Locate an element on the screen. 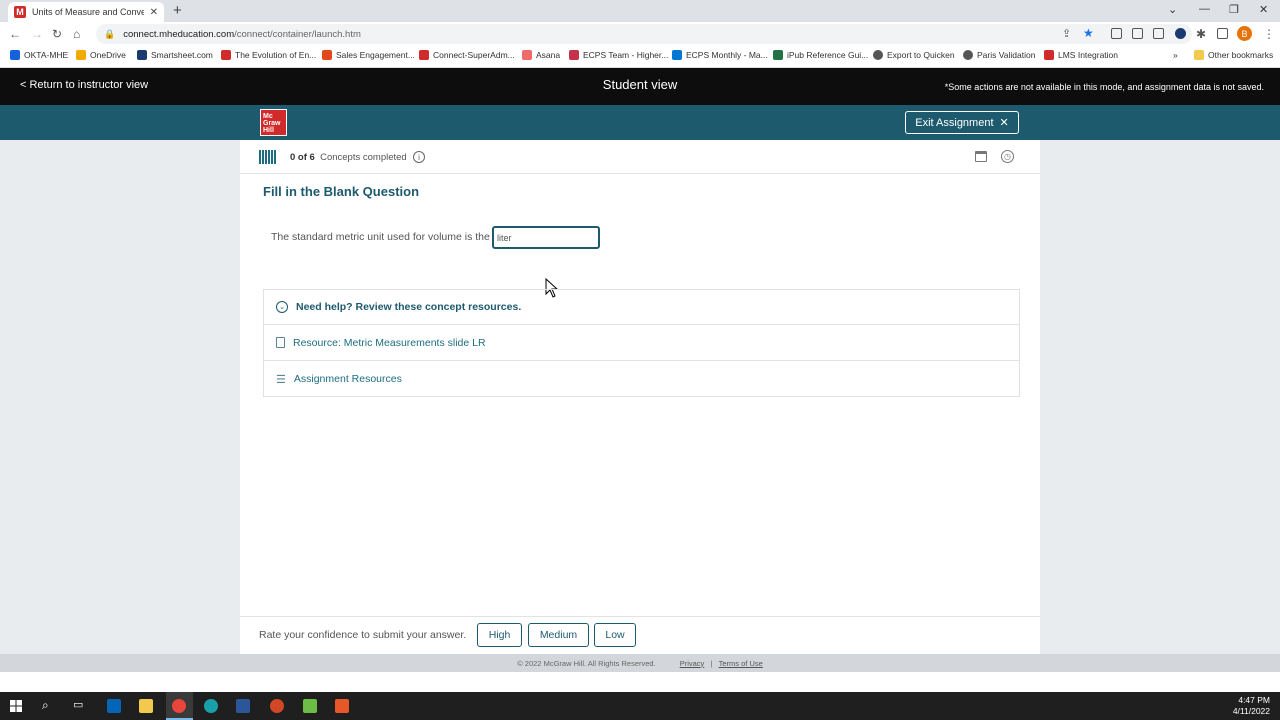 Image resolution: width=1280 pixels, height=720 pixels. list-icon: ☰ is located at coordinates (281, 379).